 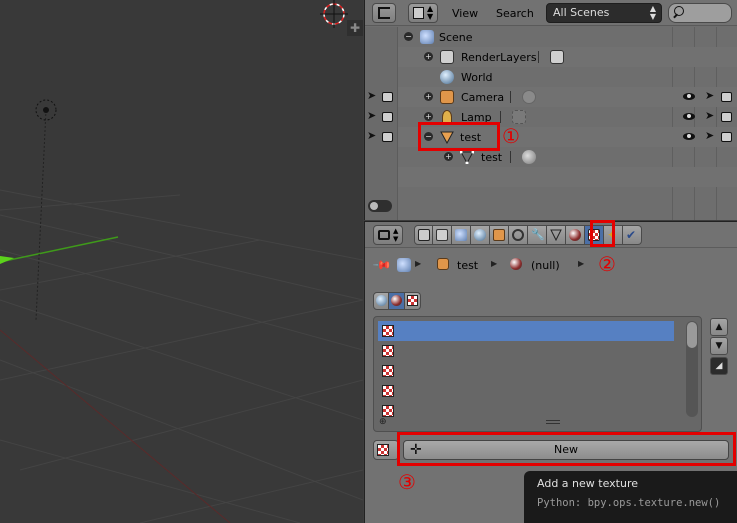 What do you see at coordinates (499, 57) in the screenshot?
I see `tree-label: RenderLayers` at bounding box center [499, 57].